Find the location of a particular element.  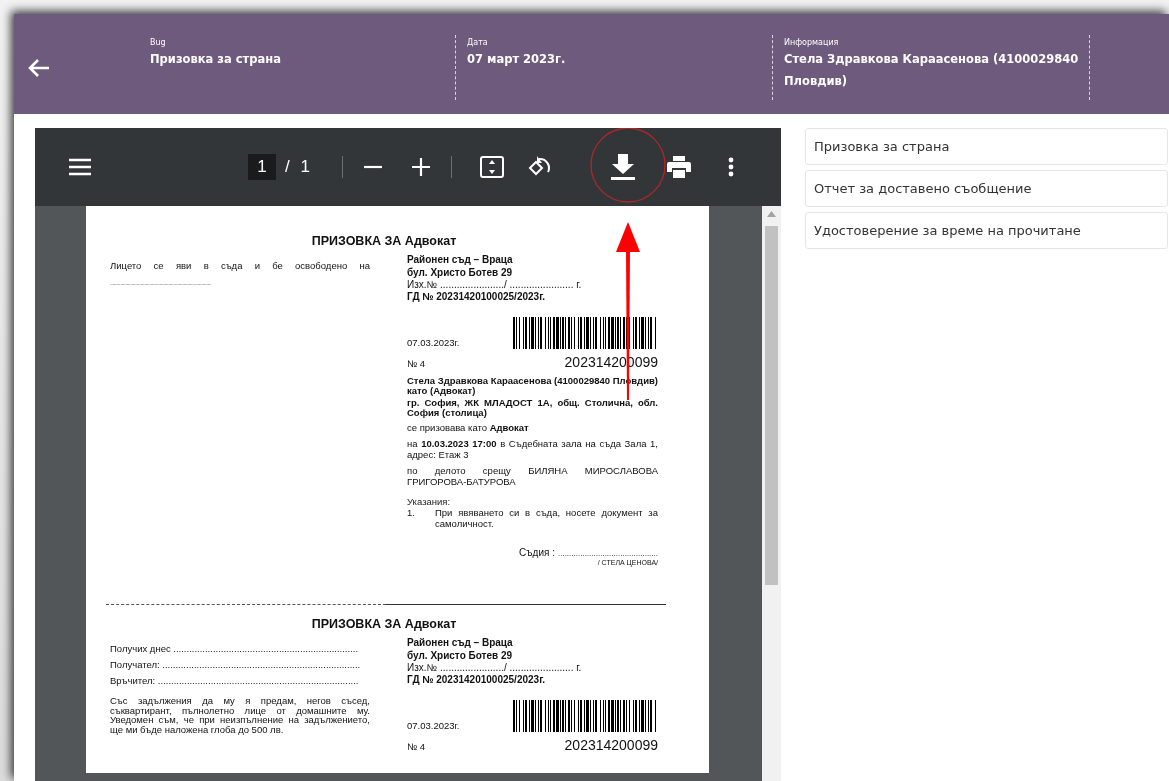

body-text: Лицето се яви в съда и бе освободено на is located at coordinates (240, 265).